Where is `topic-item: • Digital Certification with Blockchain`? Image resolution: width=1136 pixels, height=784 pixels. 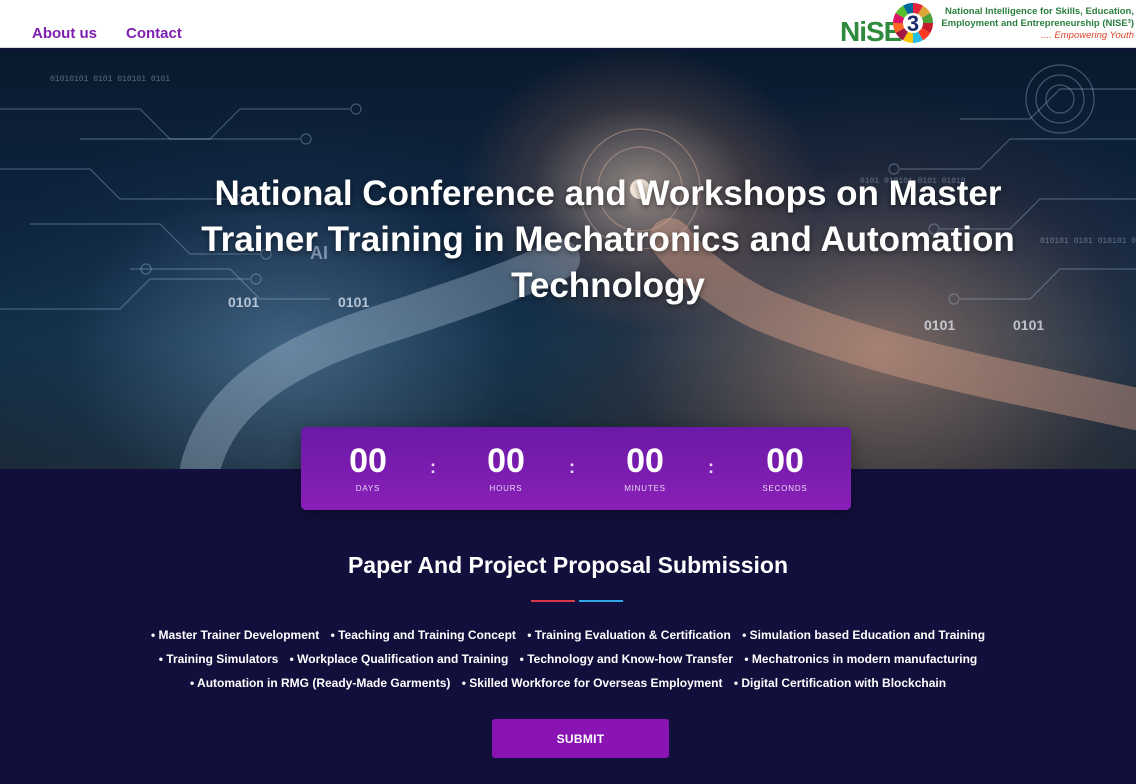 topic-item: • Digital Certification with Blockchain is located at coordinates (840, 683).